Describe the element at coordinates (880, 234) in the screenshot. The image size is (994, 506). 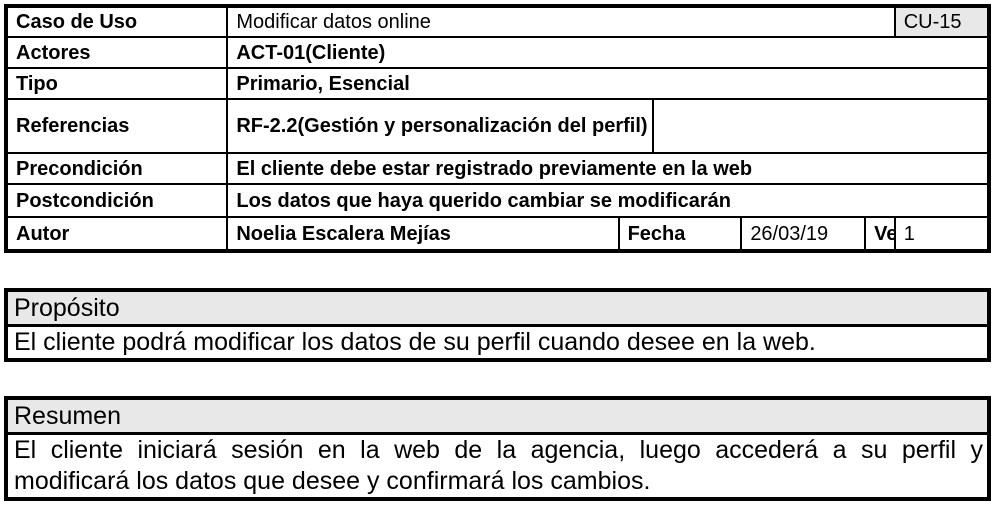
I see `version-label: Versión` at that location.